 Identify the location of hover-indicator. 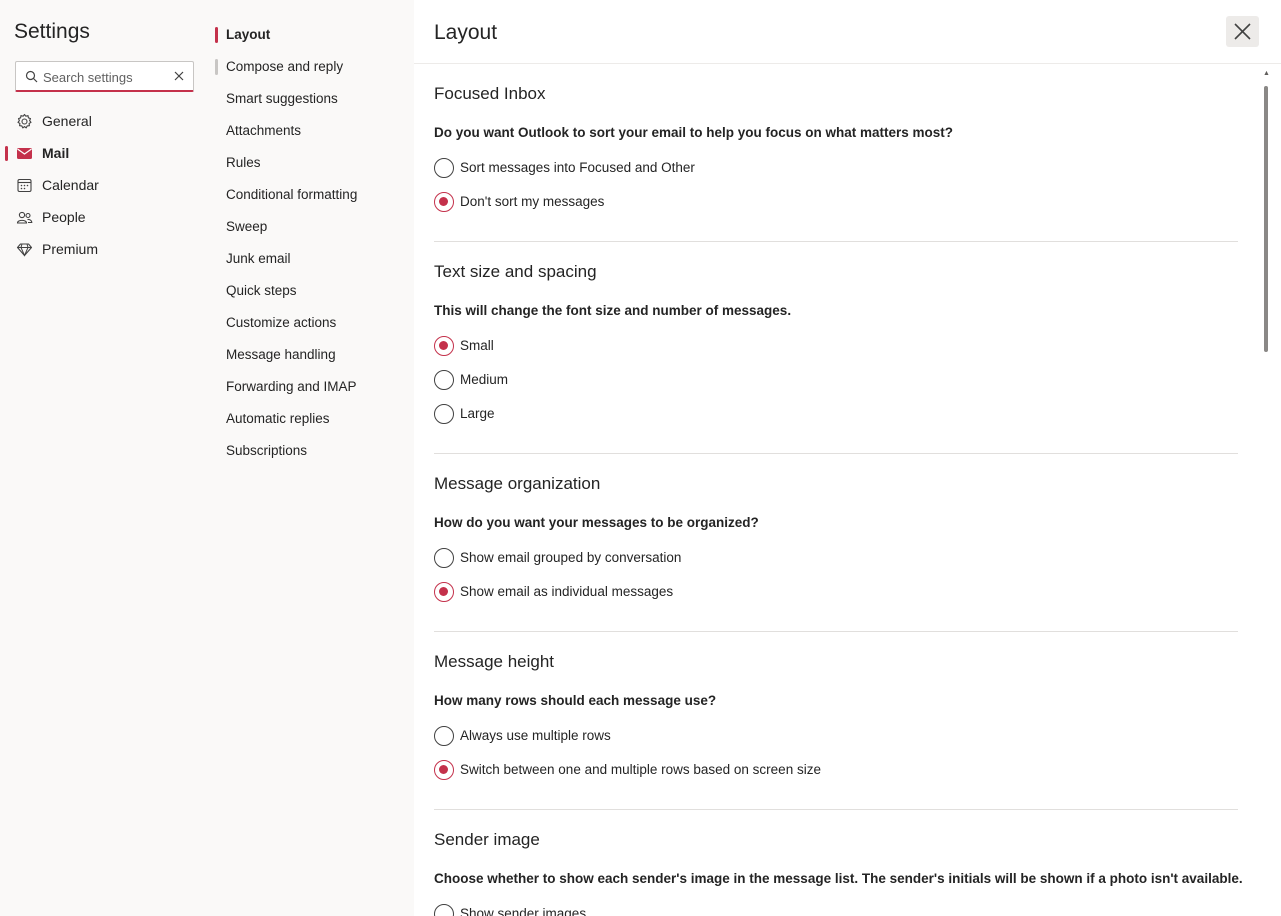
(216, 67).